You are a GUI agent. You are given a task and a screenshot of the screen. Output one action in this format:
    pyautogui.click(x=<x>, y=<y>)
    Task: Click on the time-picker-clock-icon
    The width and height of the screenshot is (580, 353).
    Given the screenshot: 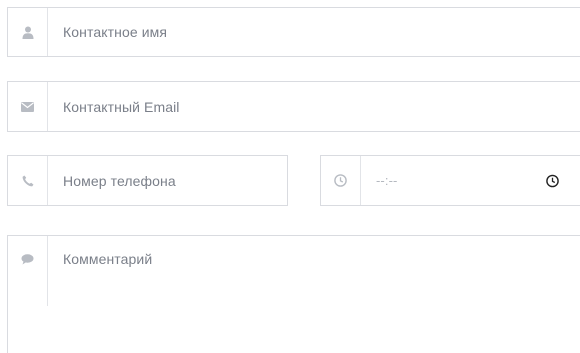 What is the action you would take?
    pyautogui.click(x=552, y=180)
    